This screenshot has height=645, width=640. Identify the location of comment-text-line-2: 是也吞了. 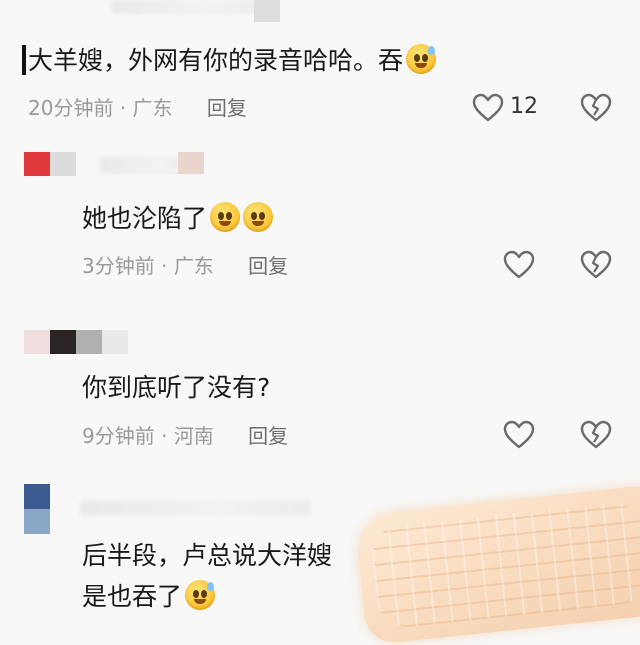
(149, 596).